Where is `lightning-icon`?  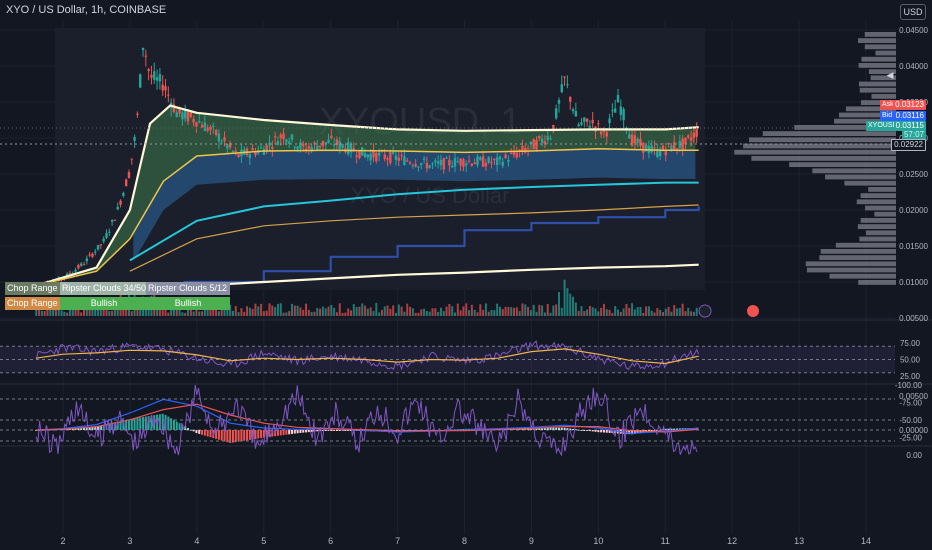
lightning-icon is located at coordinates (705, 311).